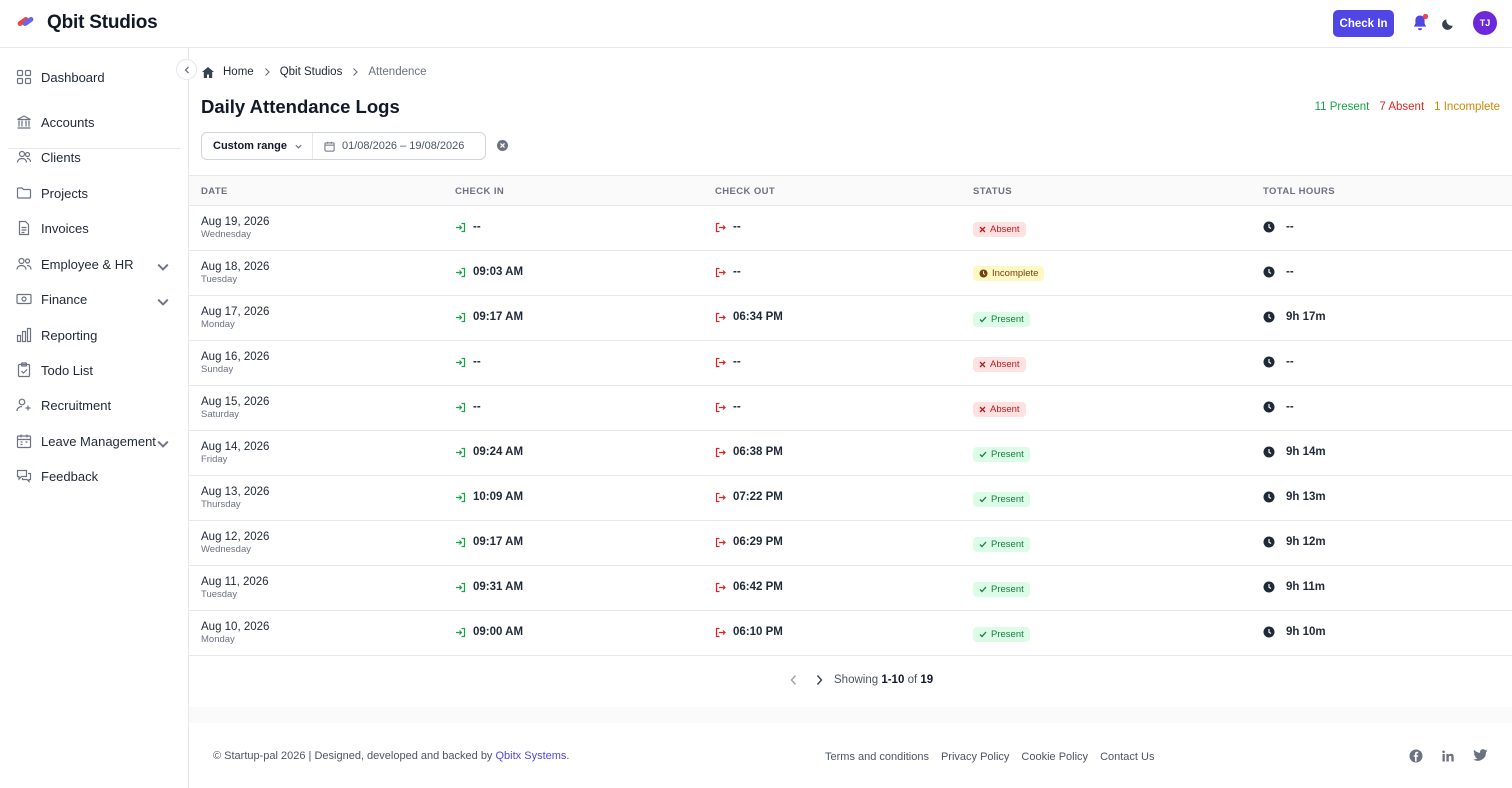 Image resolution: width=1512 pixels, height=788 pixels. I want to click on qbitx-link: Qbitx Systems, so click(531, 756).